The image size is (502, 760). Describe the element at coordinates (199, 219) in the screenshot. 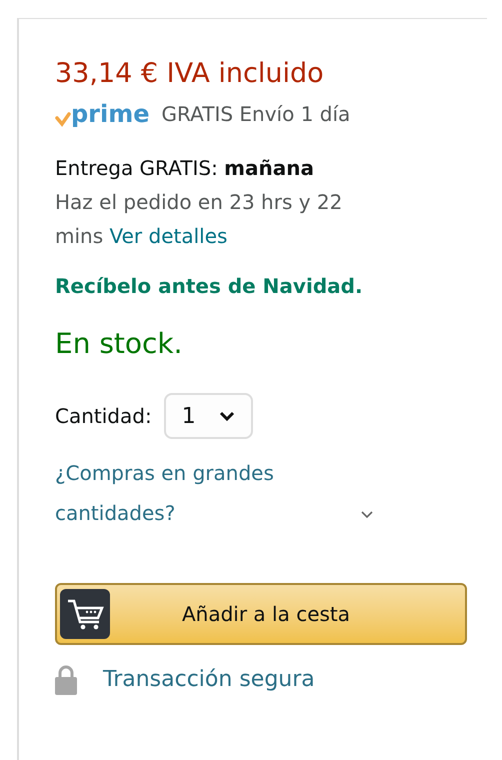

I see `order-countdown: Haz el pedido en 23 hrs y 22 mins Ver detalles` at that location.